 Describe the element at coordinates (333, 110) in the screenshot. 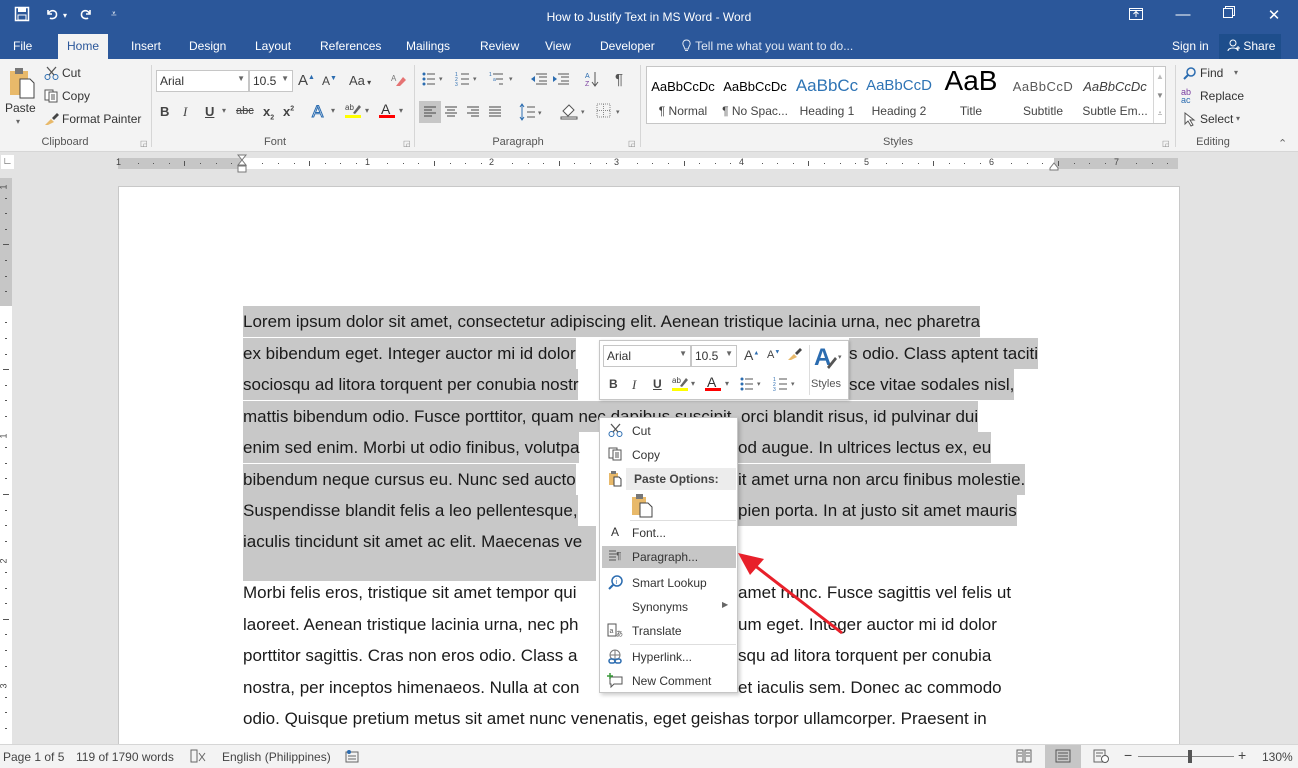

I see `text-effects-dropdown-icon: ▾` at that location.